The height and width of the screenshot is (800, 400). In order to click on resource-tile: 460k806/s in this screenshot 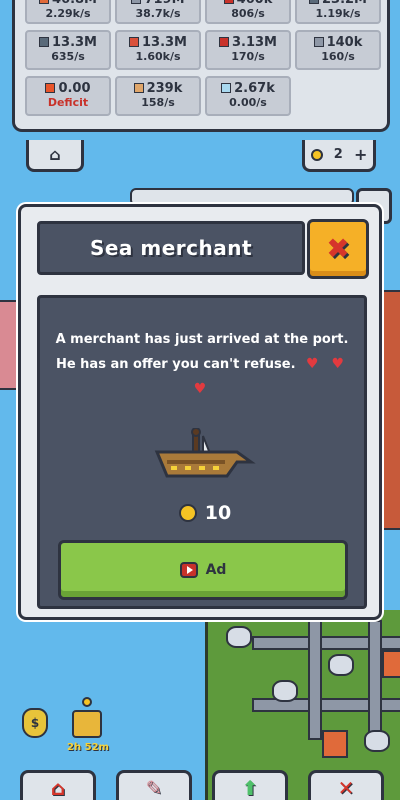, I will do `click(248, 12)`.